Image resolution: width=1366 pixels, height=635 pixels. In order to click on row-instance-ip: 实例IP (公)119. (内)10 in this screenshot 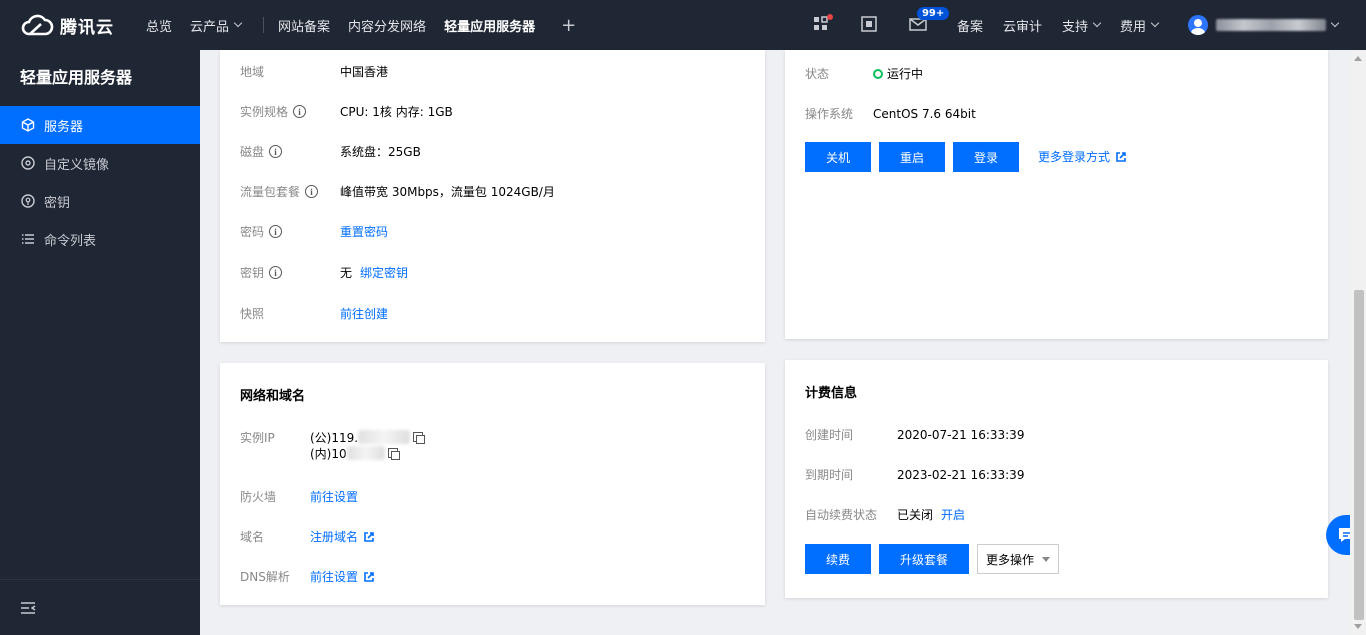, I will do `click(333, 445)`.